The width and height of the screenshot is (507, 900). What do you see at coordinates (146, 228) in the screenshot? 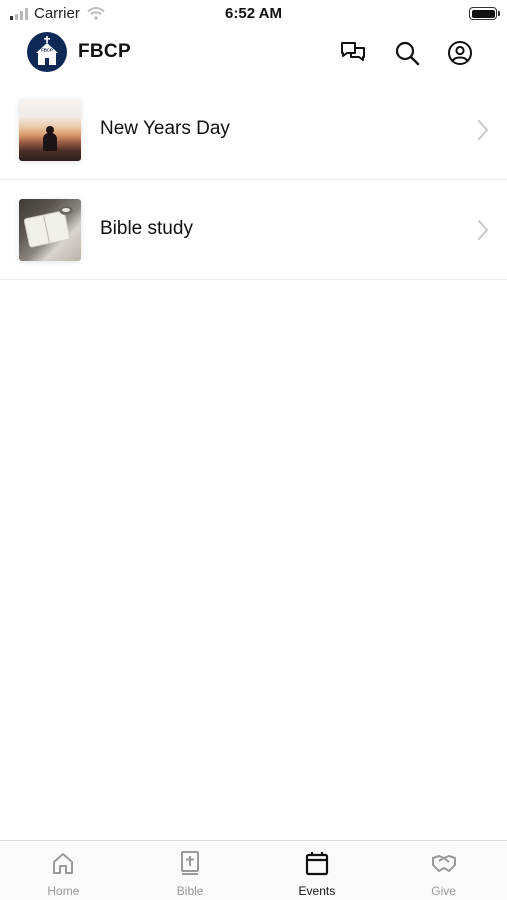
I see `event-title: Bible study` at bounding box center [146, 228].